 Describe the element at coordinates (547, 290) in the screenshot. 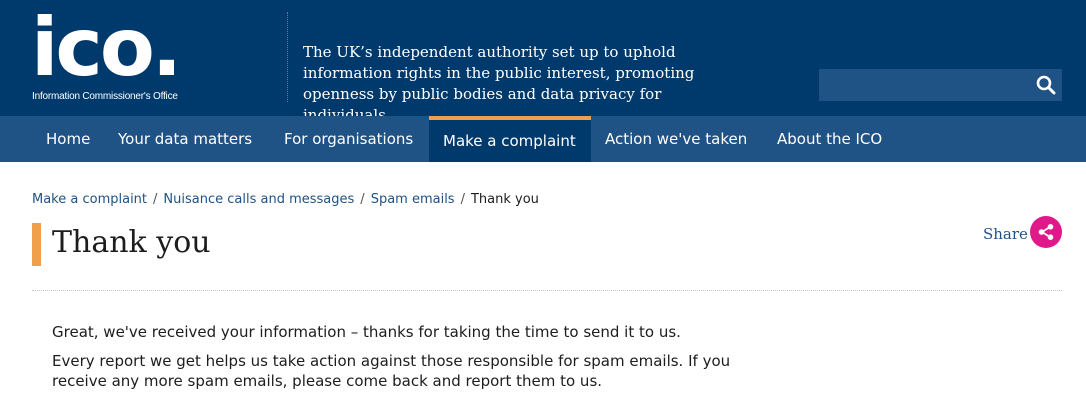

I see `section-divider` at that location.